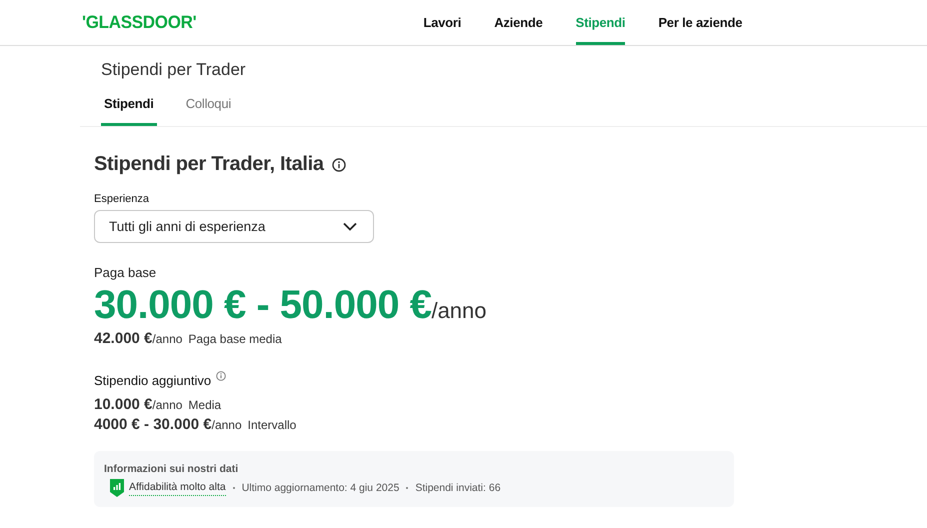 The height and width of the screenshot is (528, 927). What do you see at coordinates (700, 22) in the screenshot?
I see `nav-link: Per le aziende` at bounding box center [700, 22].